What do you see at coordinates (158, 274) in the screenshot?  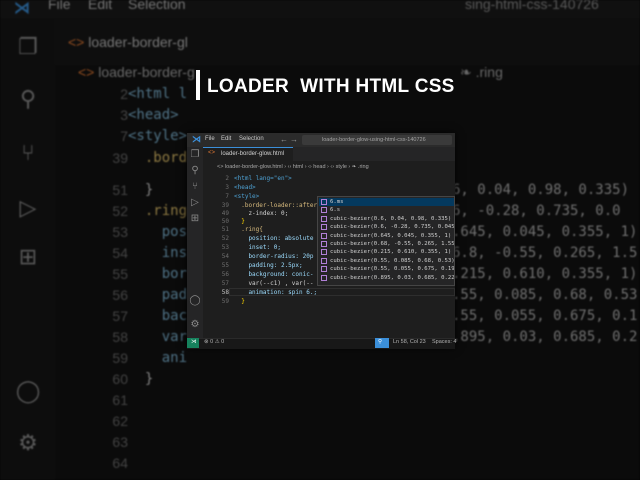 I see `bg-code-line: bor` at bounding box center [158, 274].